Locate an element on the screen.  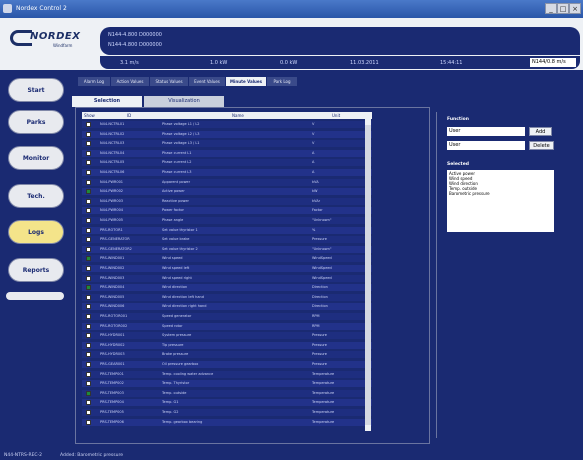
tab-selection: Selection is located at coordinates (107, 101).